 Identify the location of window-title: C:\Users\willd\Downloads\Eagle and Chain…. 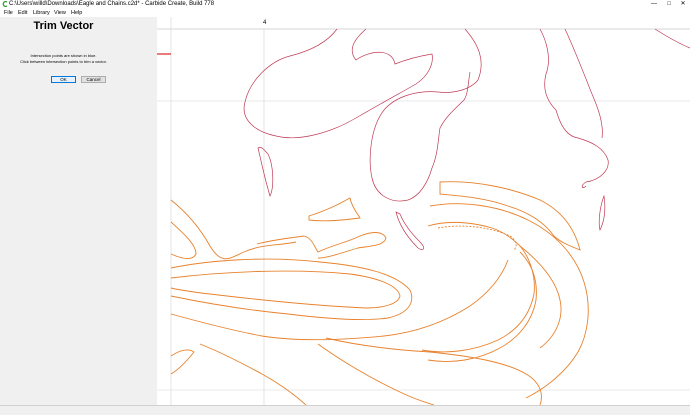
(112, 4).